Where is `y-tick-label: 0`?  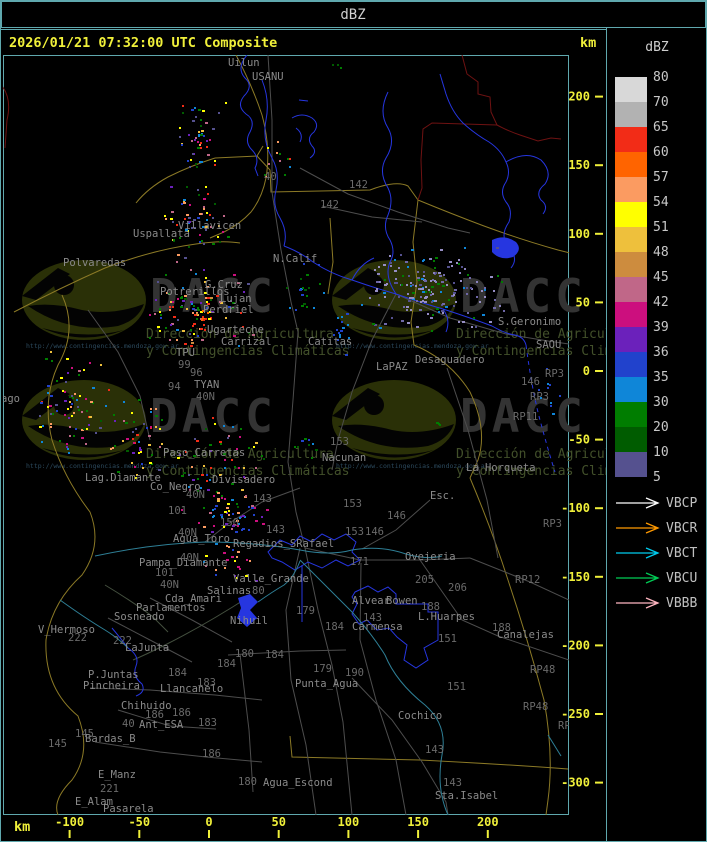
y-tick-label: 0 is located at coordinates (586, 371).